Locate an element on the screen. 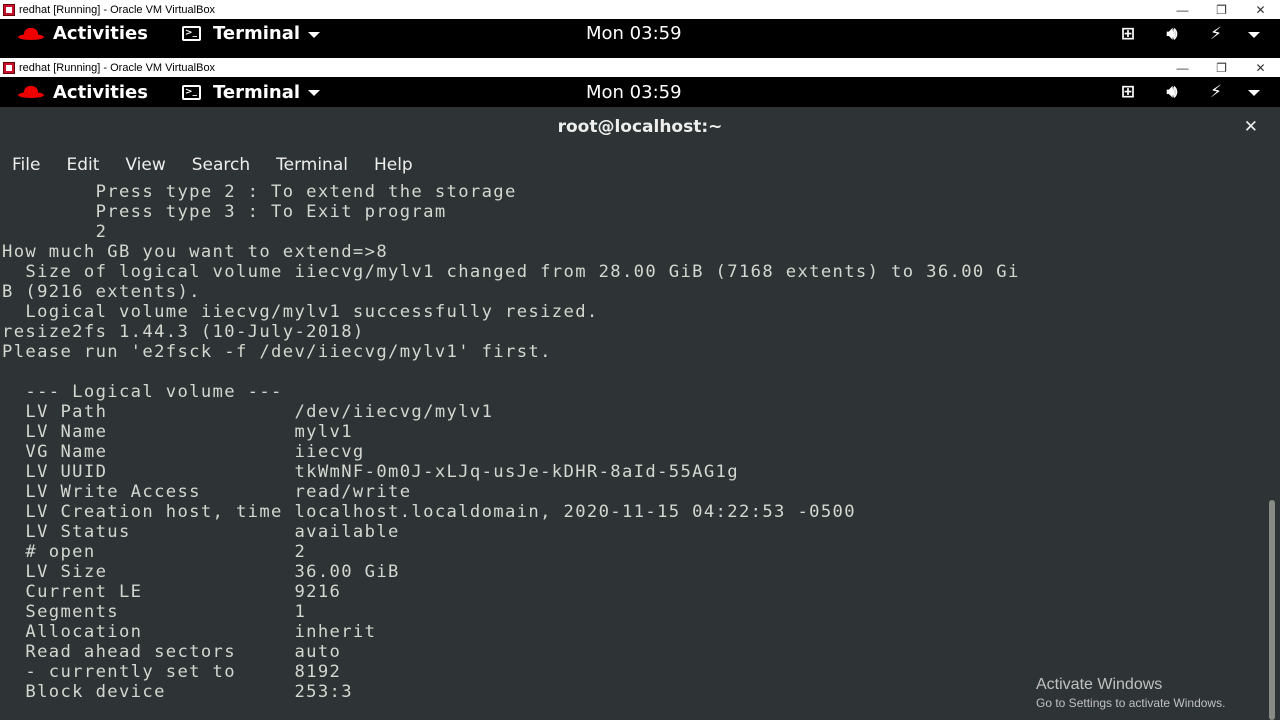 This screenshot has width=1280, height=720. outer-close-button: ✕ is located at coordinates (1260, 10).